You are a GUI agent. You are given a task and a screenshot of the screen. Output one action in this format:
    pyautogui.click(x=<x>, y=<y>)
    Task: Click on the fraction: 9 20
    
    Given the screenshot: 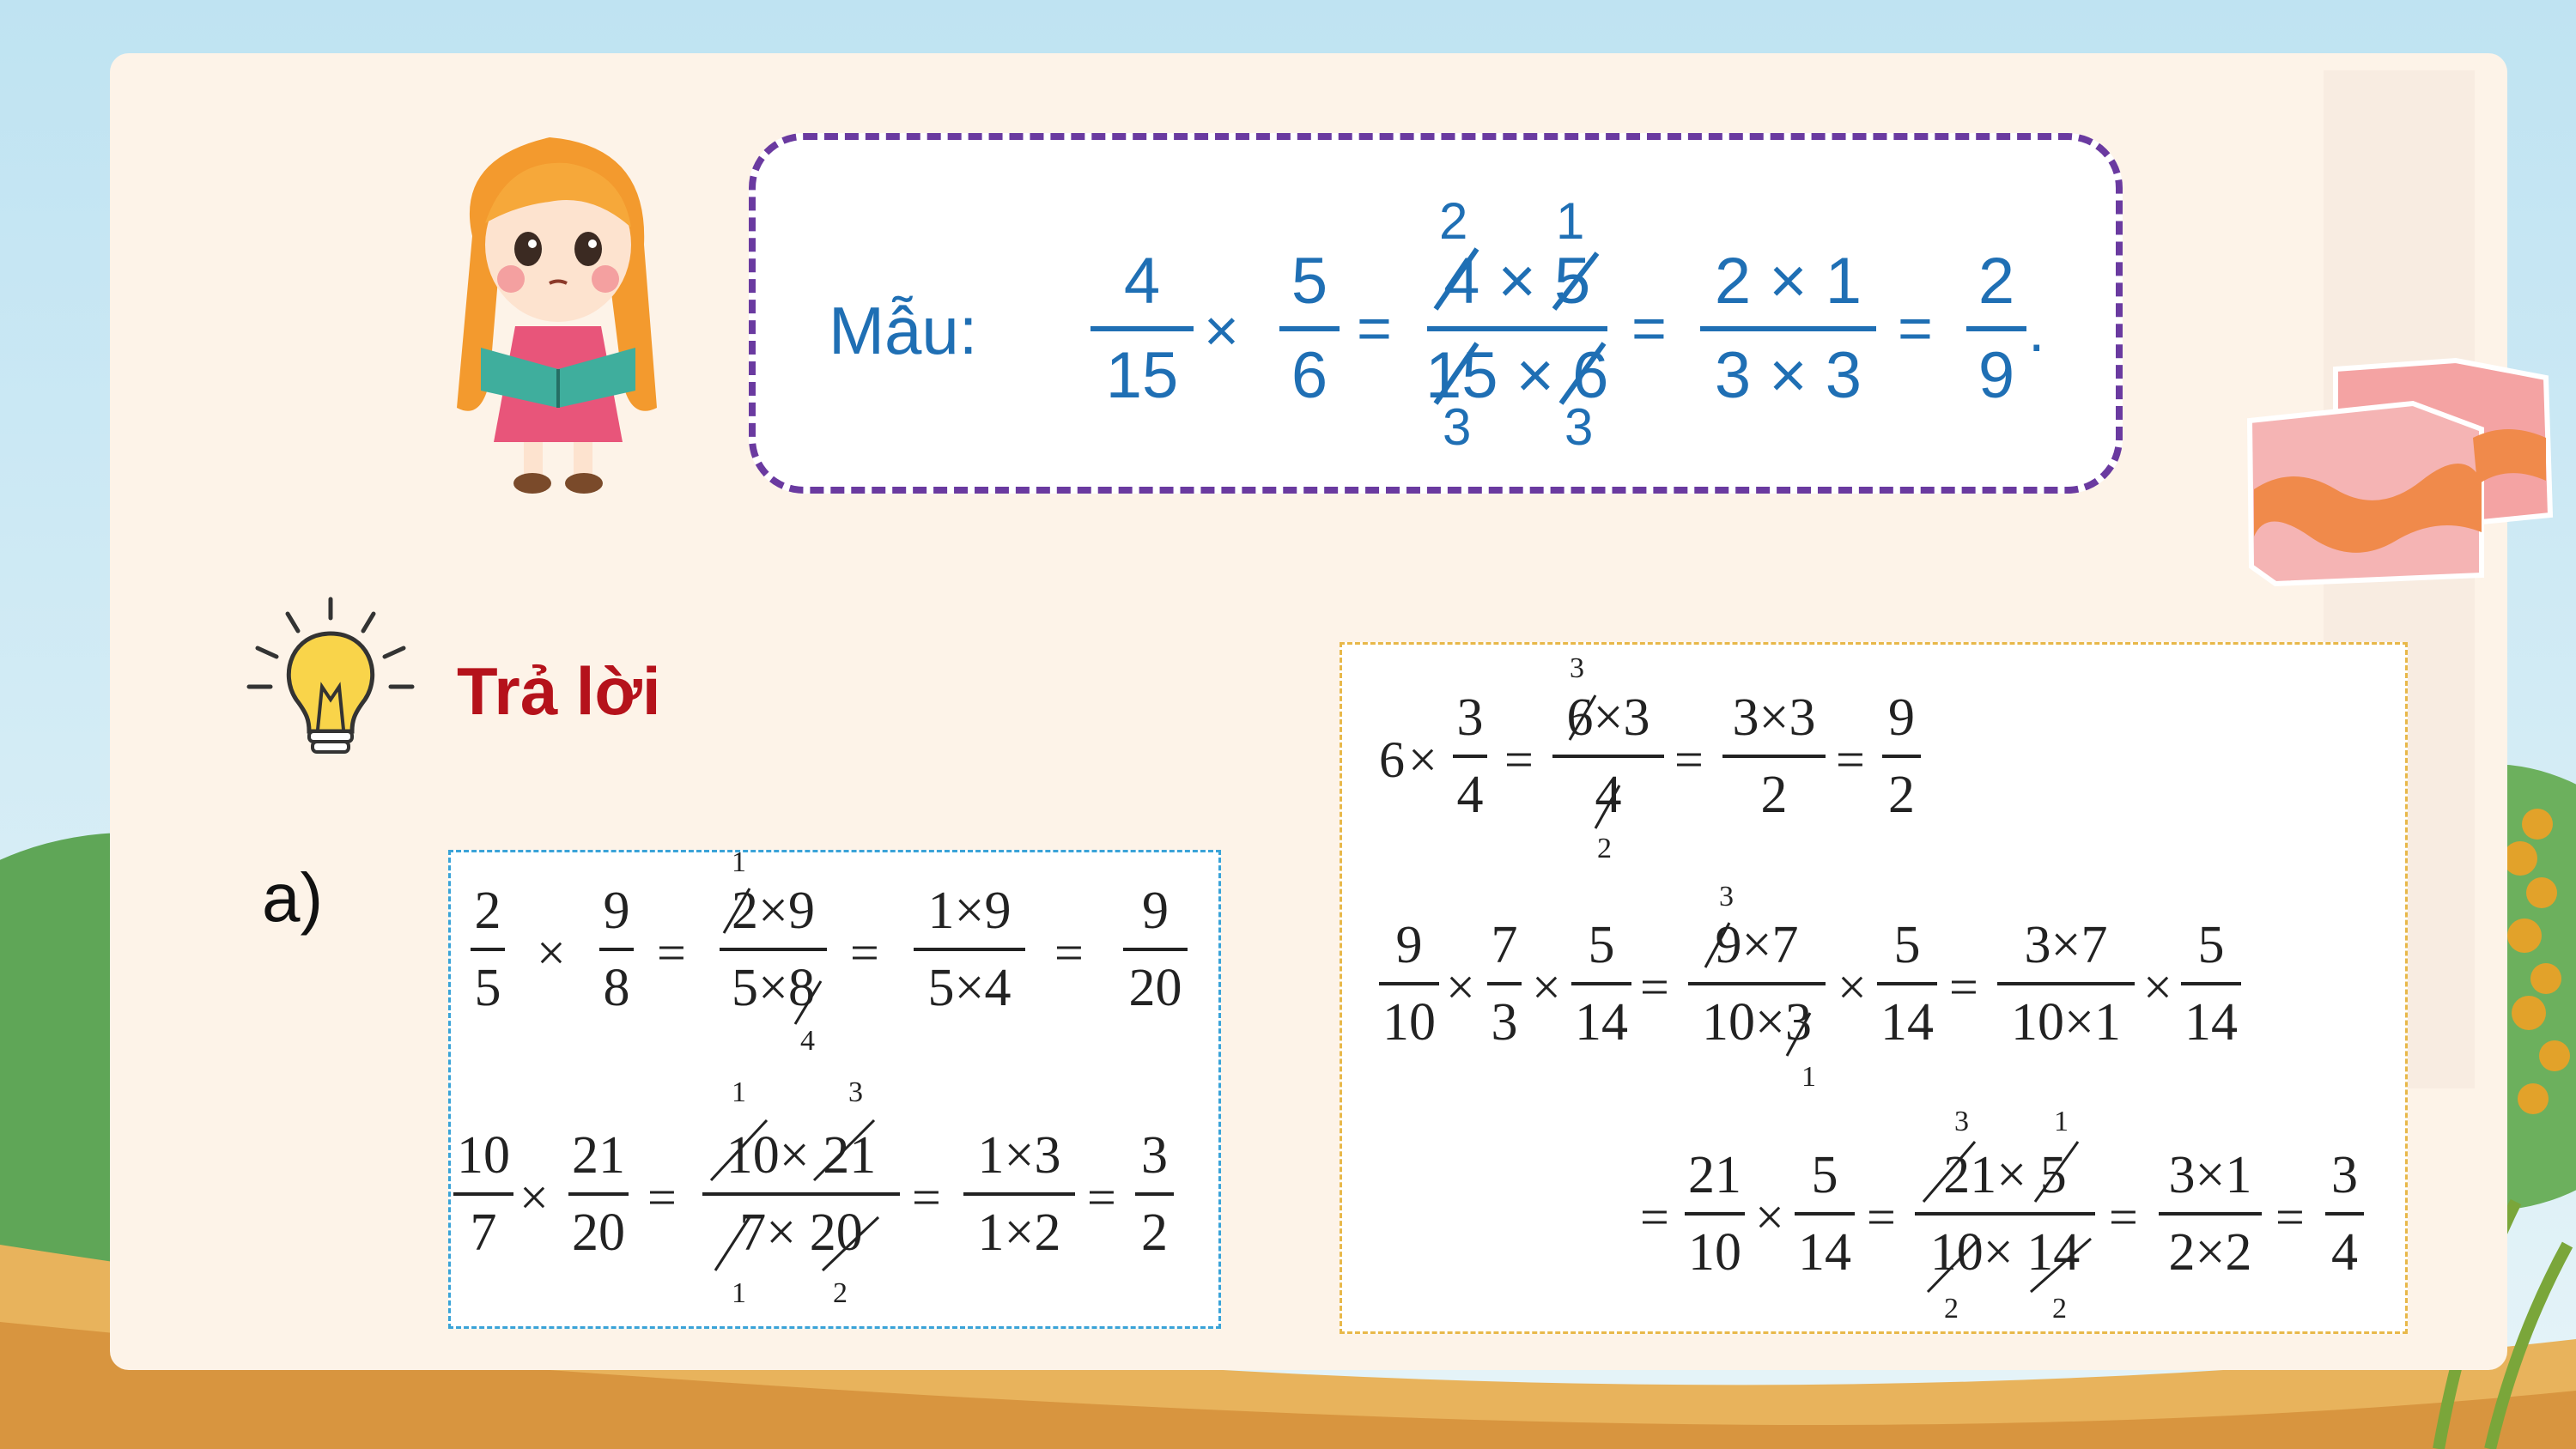 What is the action you would take?
    pyautogui.click(x=1155, y=949)
    